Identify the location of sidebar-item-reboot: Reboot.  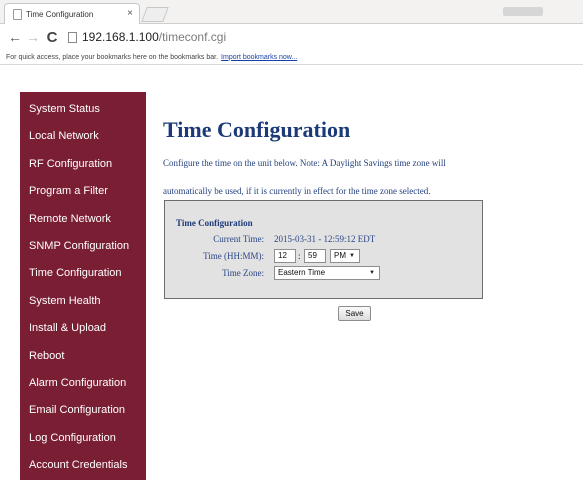
(83, 356).